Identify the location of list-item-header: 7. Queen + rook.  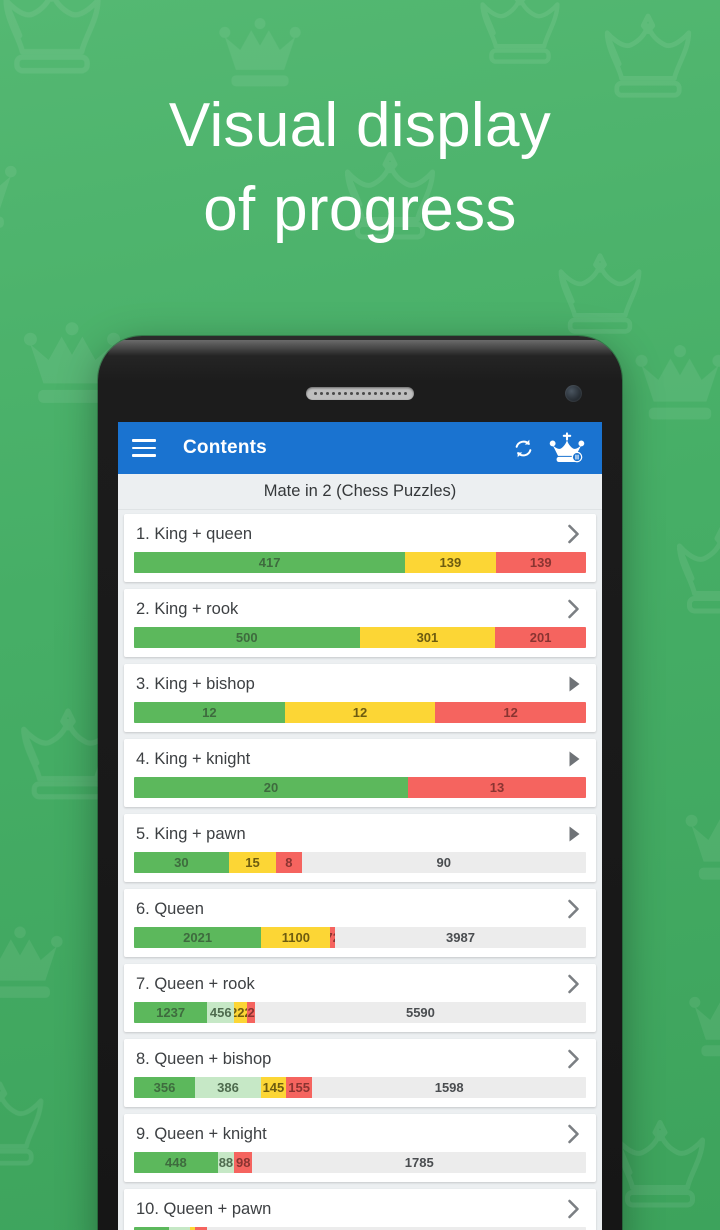
(360, 987).